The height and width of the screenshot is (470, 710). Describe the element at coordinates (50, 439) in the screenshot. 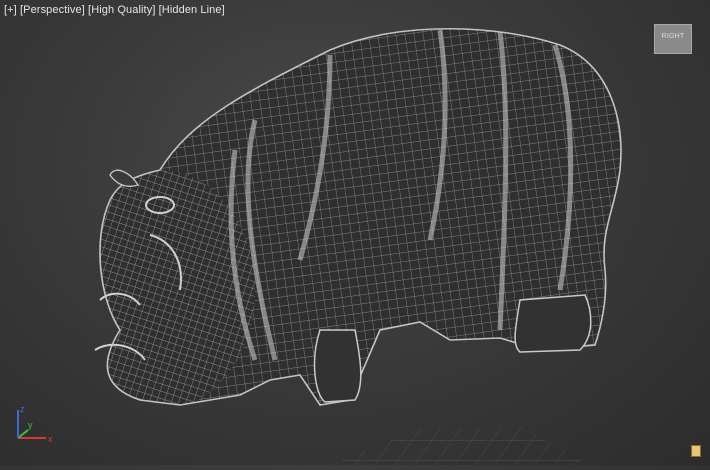

I see `axis-x-label: x` at that location.